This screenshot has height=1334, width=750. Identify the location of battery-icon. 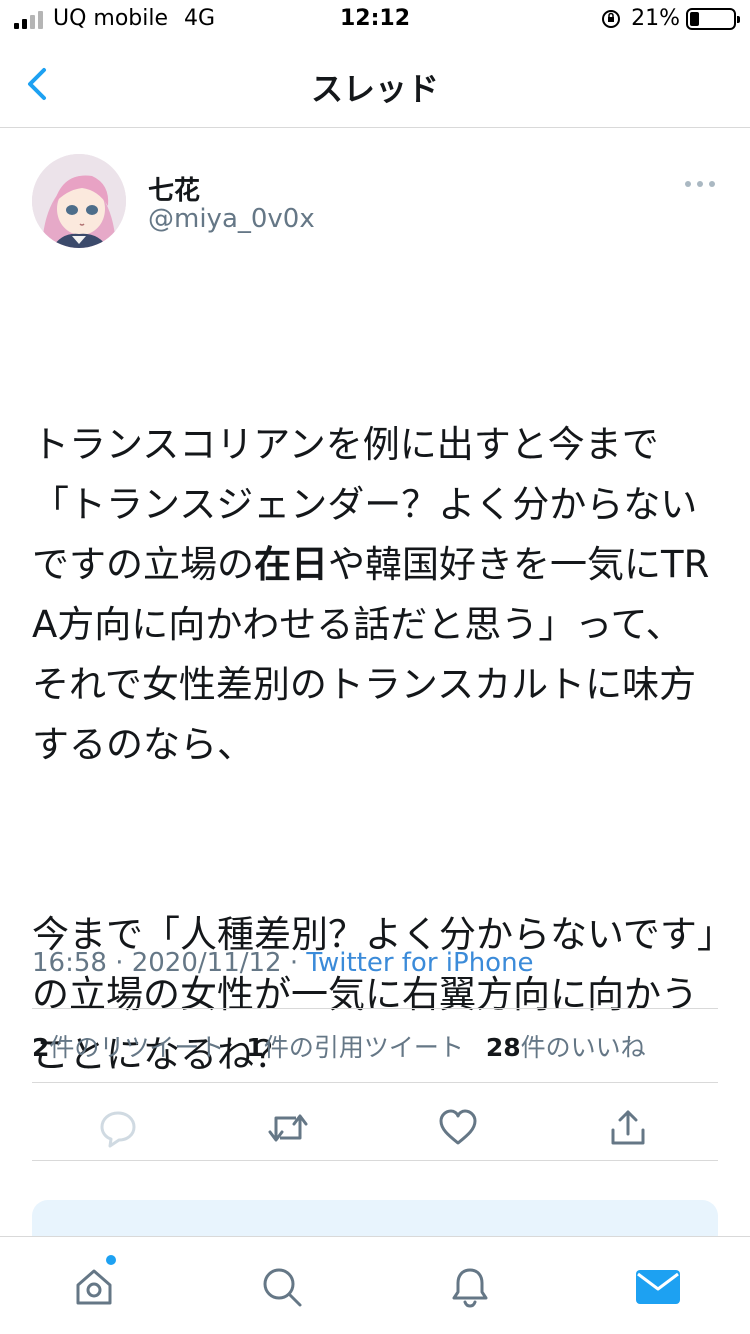
(713, 18).